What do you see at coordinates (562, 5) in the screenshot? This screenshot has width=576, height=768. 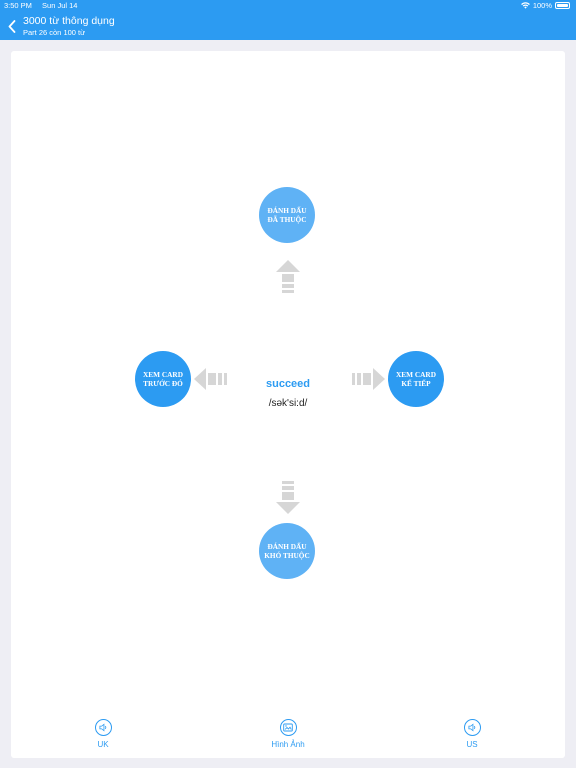 I see `battery-icon` at bounding box center [562, 5].